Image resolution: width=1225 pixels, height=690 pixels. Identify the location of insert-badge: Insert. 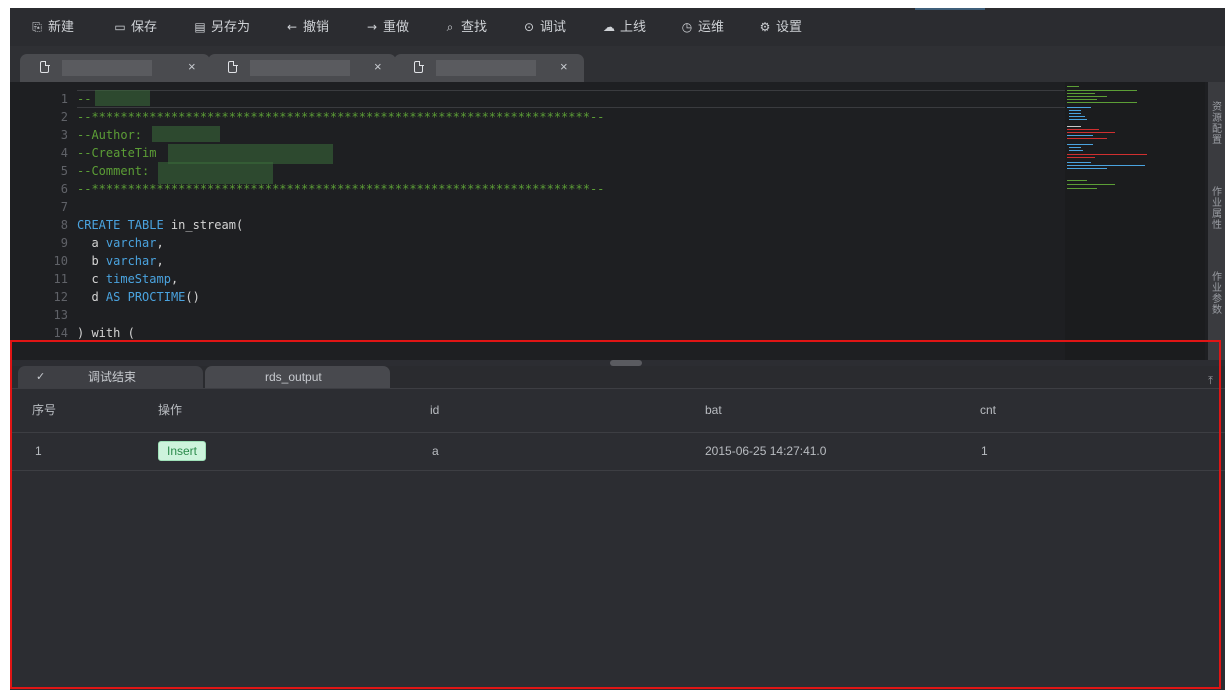
(182, 451).